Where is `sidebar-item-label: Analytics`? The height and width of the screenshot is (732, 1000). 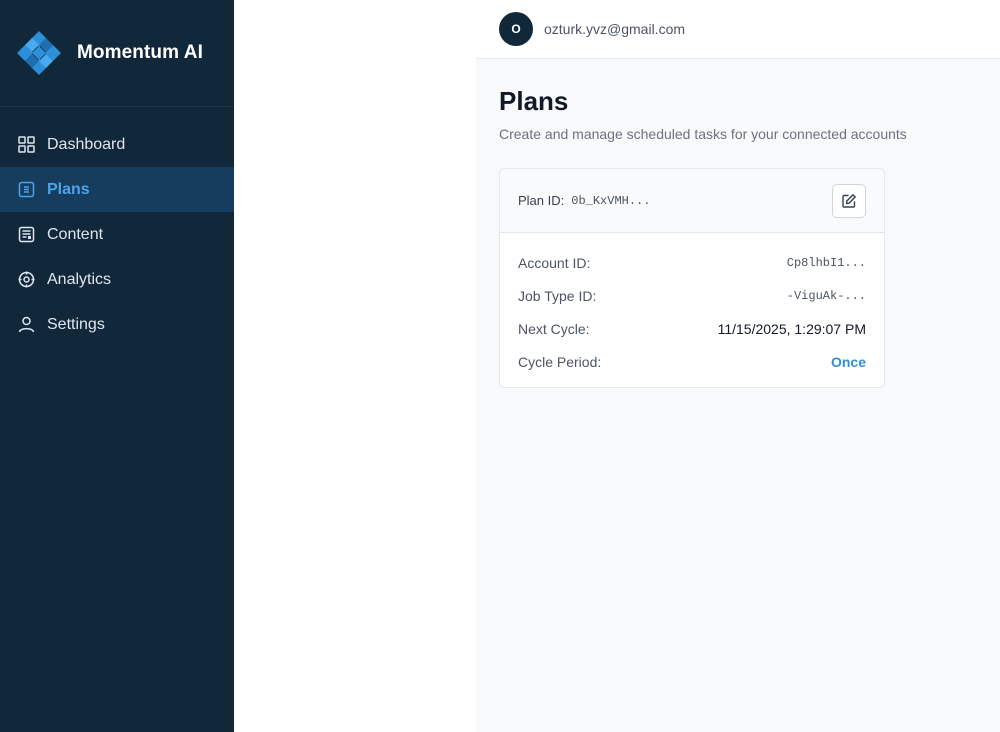 sidebar-item-label: Analytics is located at coordinates (79, 279).